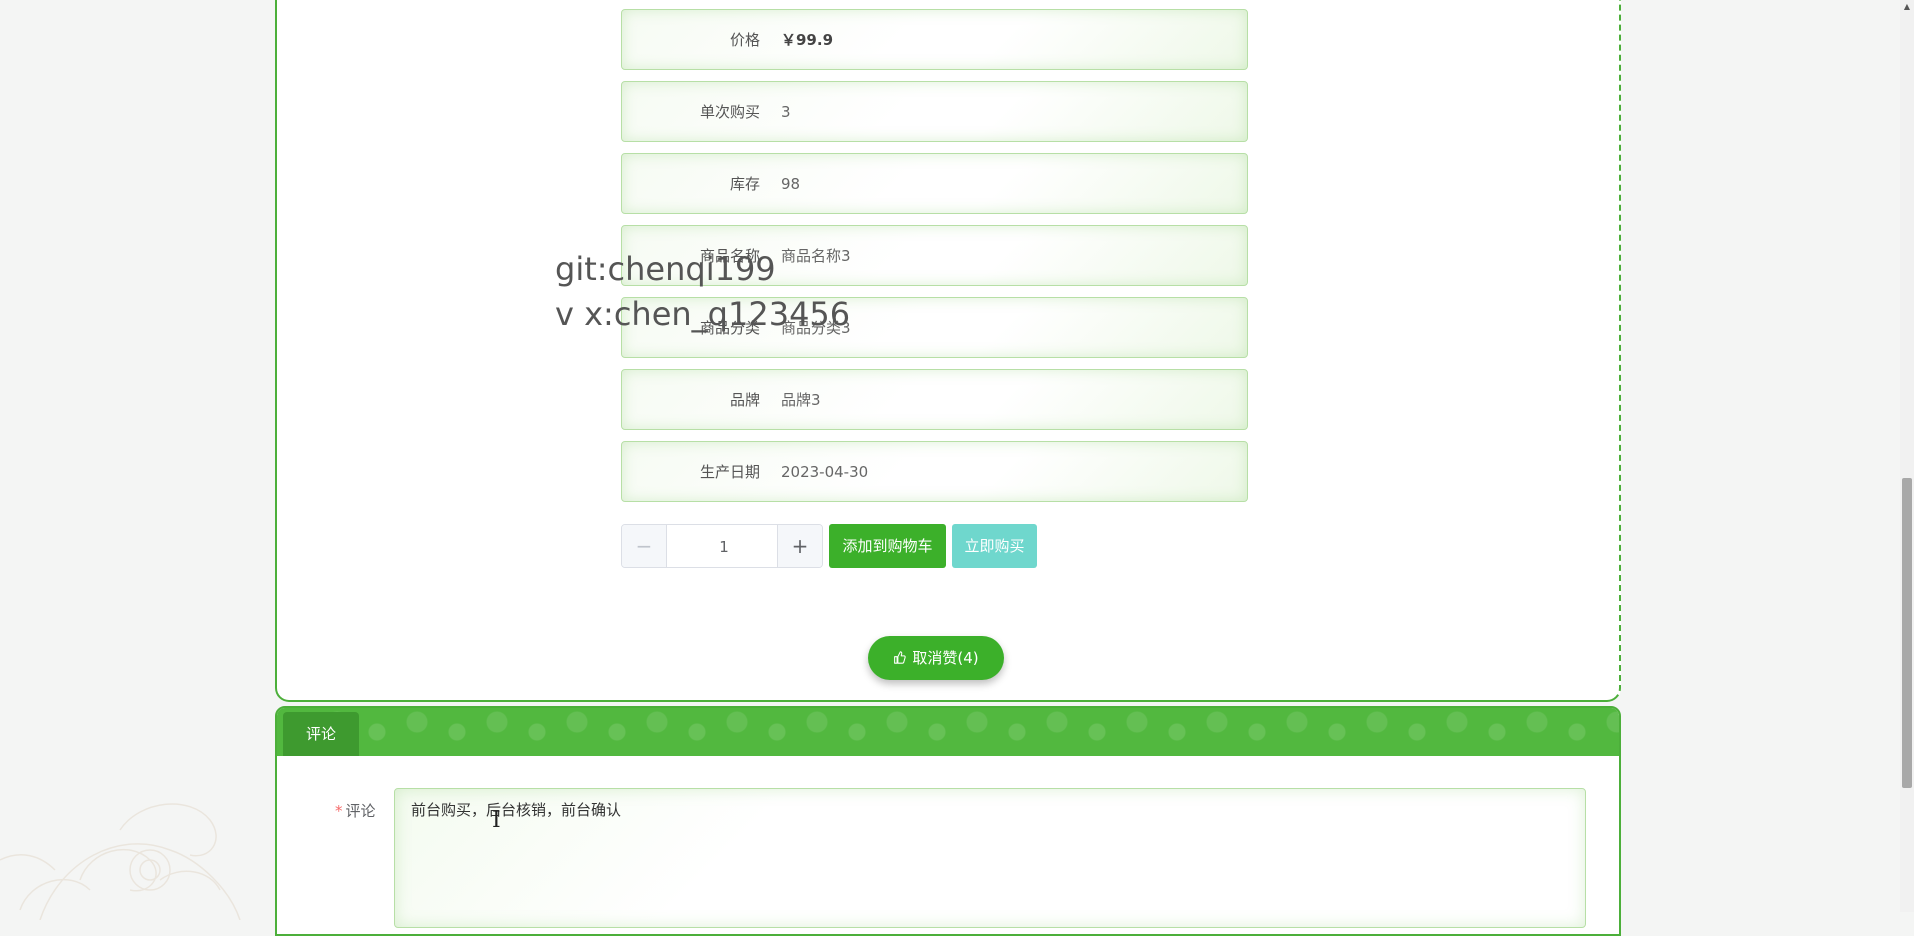 This screenshot has width=1914, height=936. I want to click on product-info-value: 商品分类3, so click(816, 328).